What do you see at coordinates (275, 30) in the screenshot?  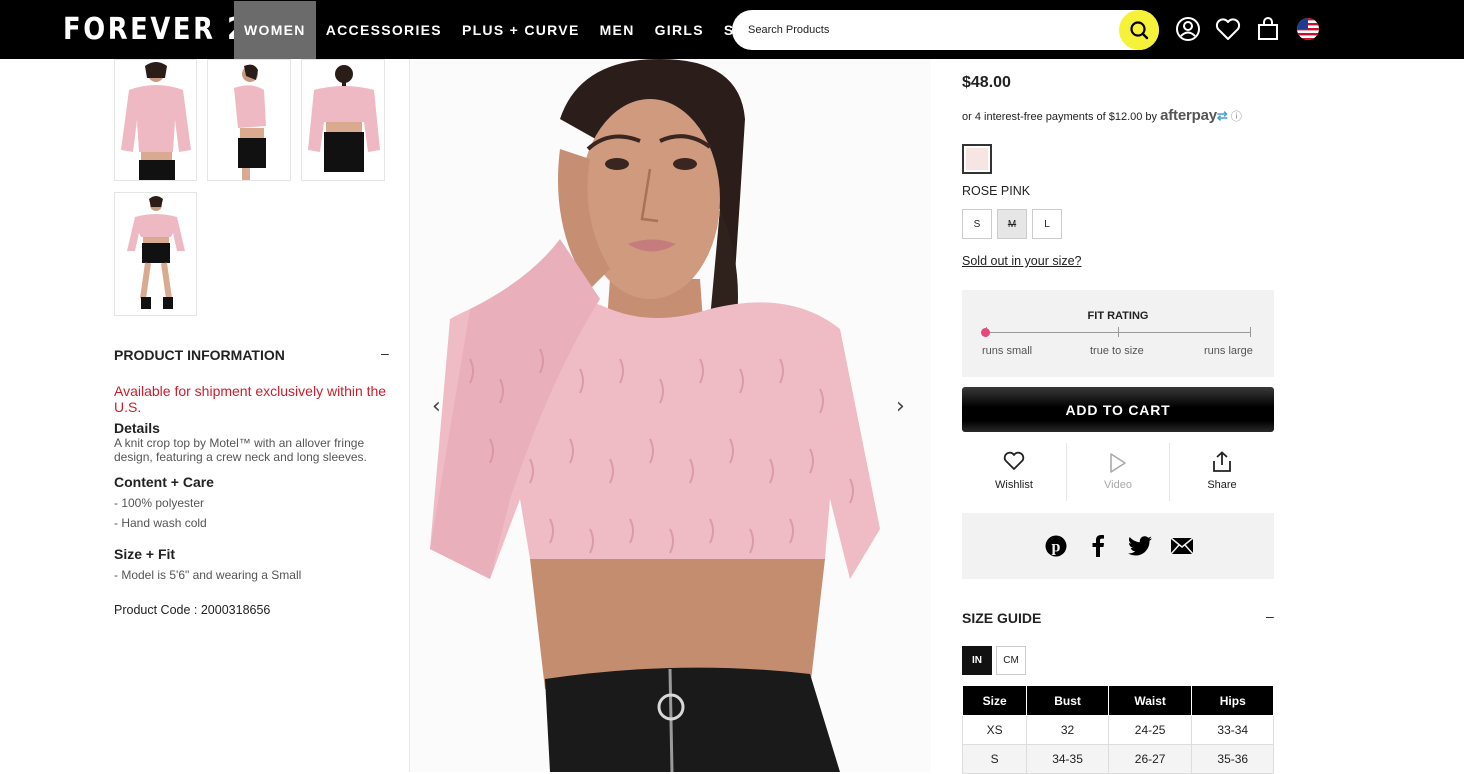 I see `nav-women: WOMEN` at bounding box center [275, 30].